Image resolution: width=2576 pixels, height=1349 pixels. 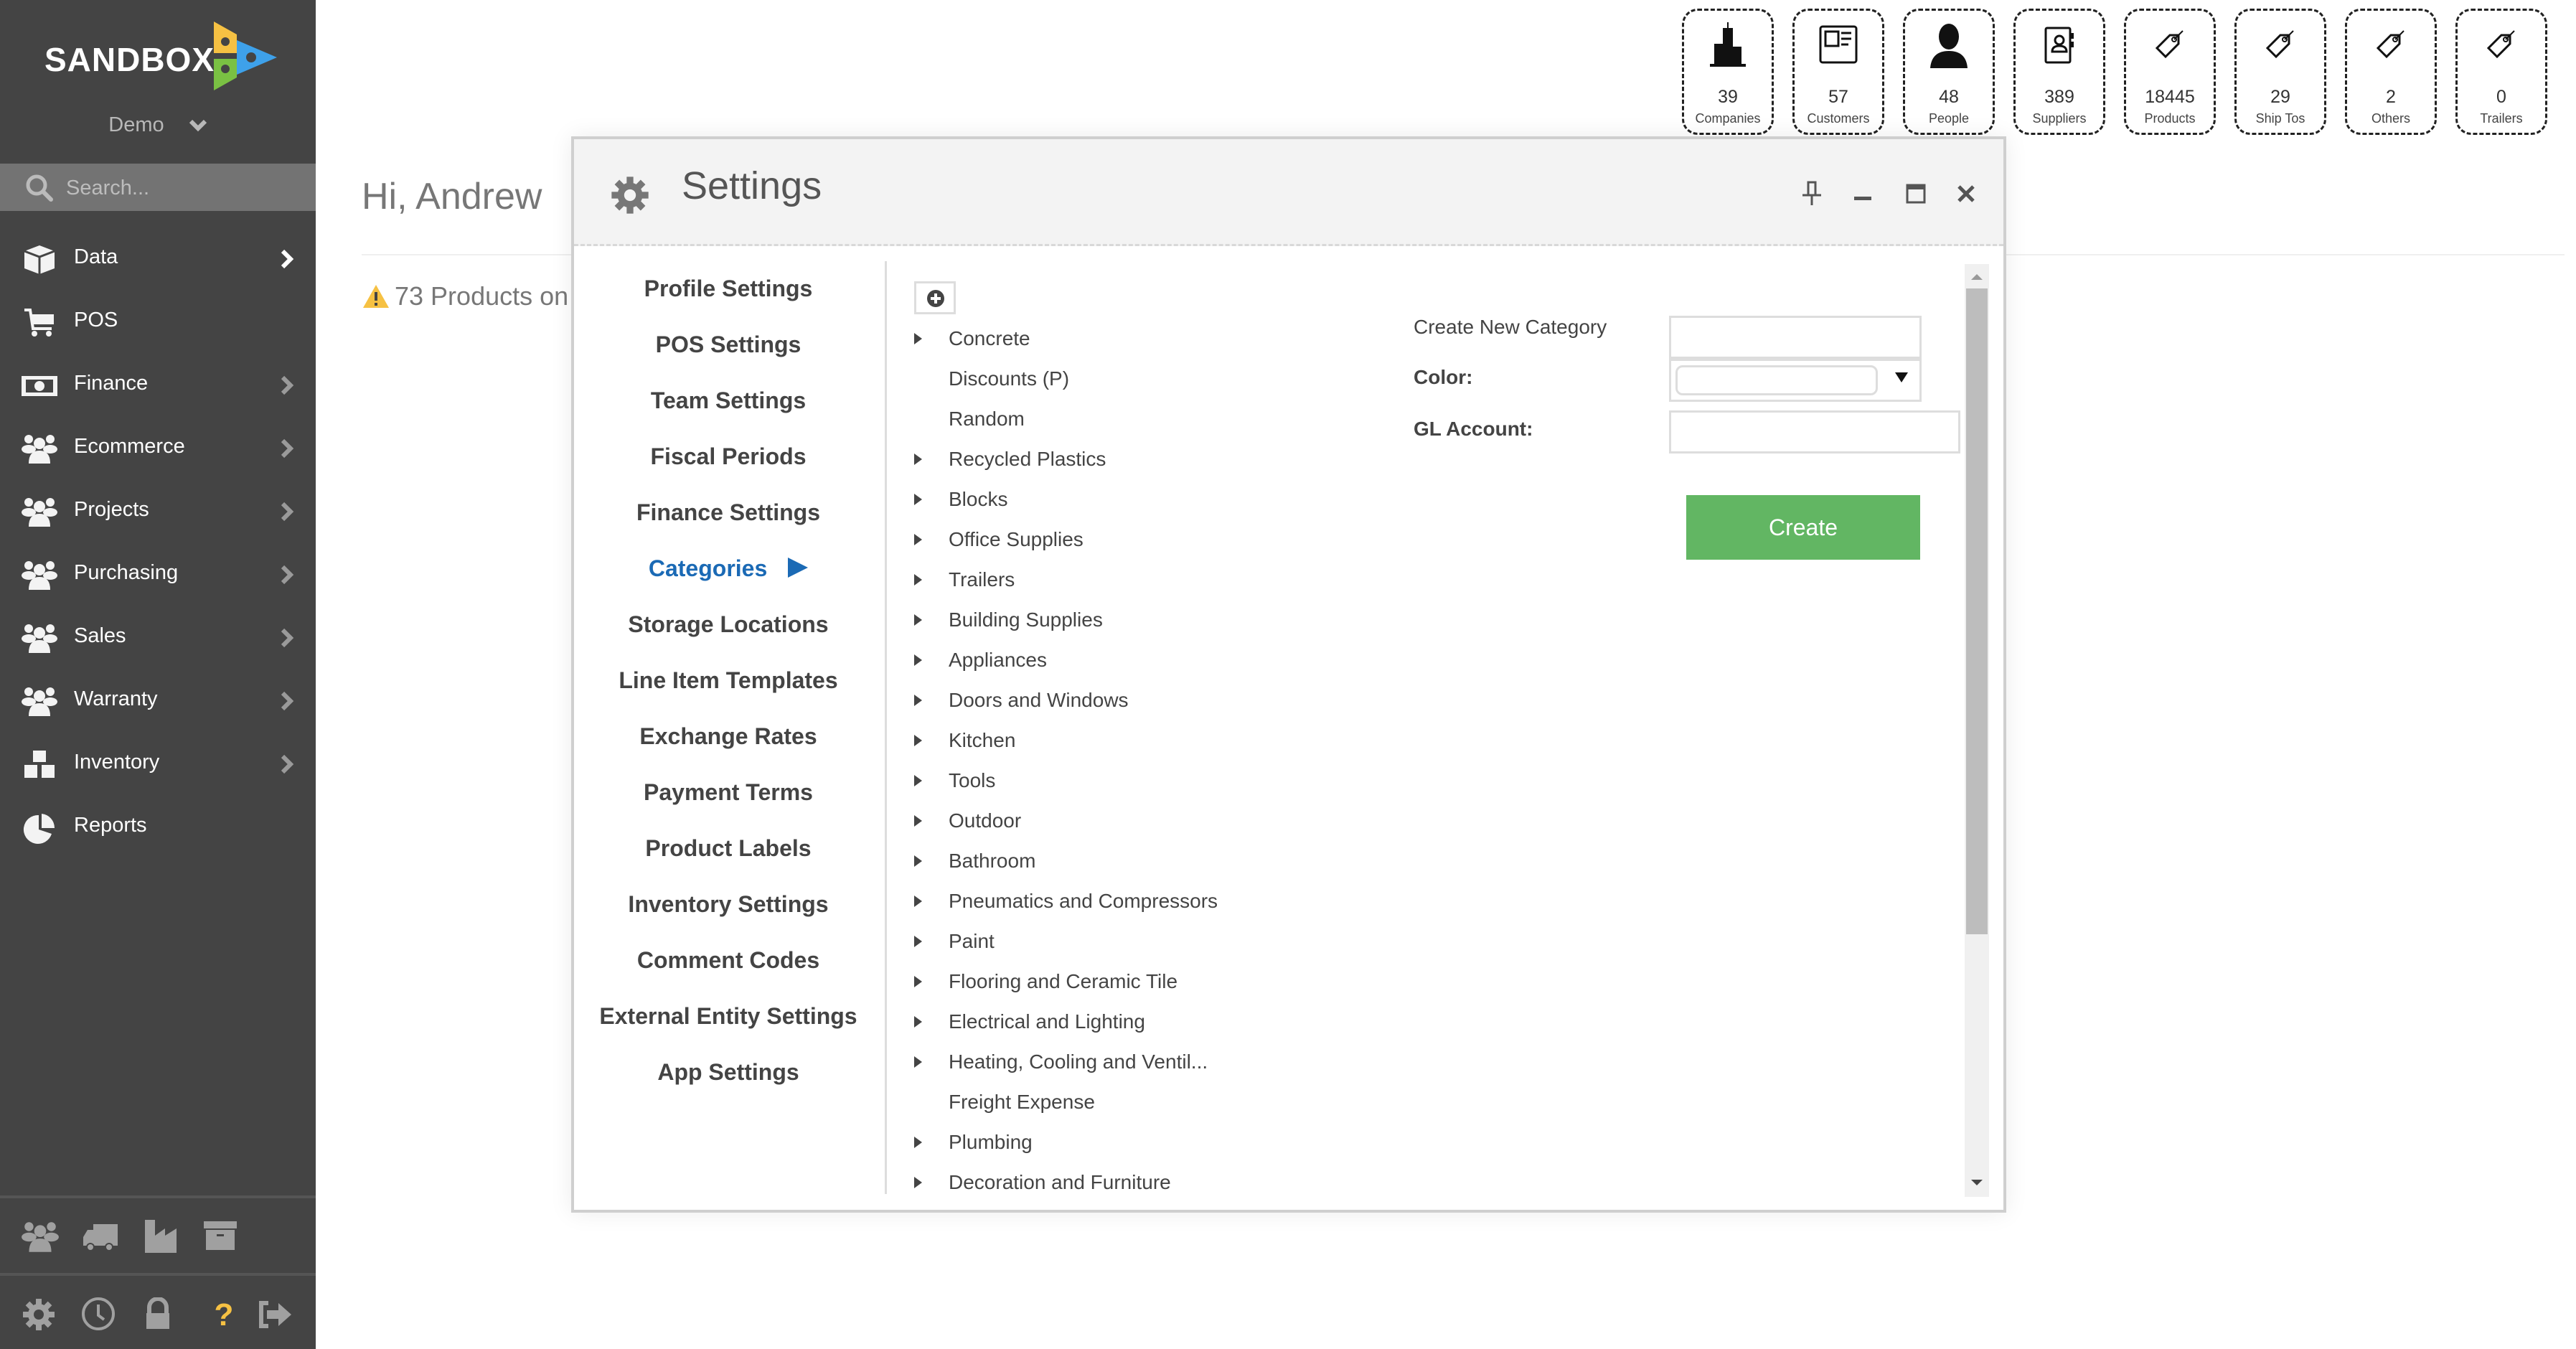 I want to click on stat-value: 0, so click(x=2501, y=97).